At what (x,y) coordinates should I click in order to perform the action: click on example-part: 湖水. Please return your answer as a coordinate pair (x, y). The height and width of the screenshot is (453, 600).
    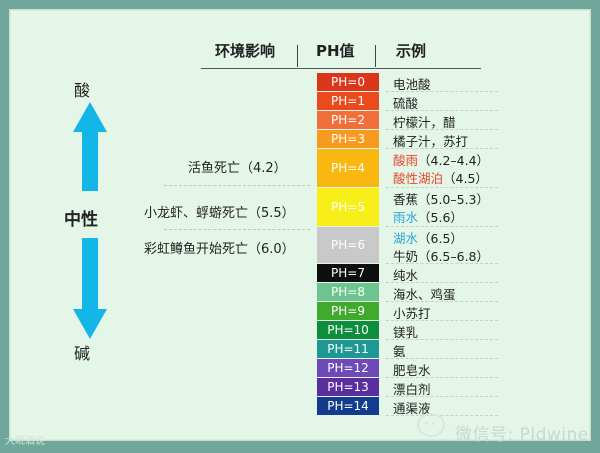
    Looking at the image, I should click on (406, 238).